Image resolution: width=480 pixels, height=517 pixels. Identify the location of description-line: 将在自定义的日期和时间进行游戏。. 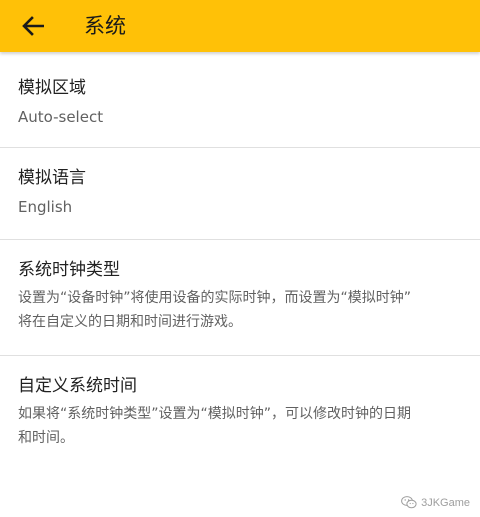
(130, 322).